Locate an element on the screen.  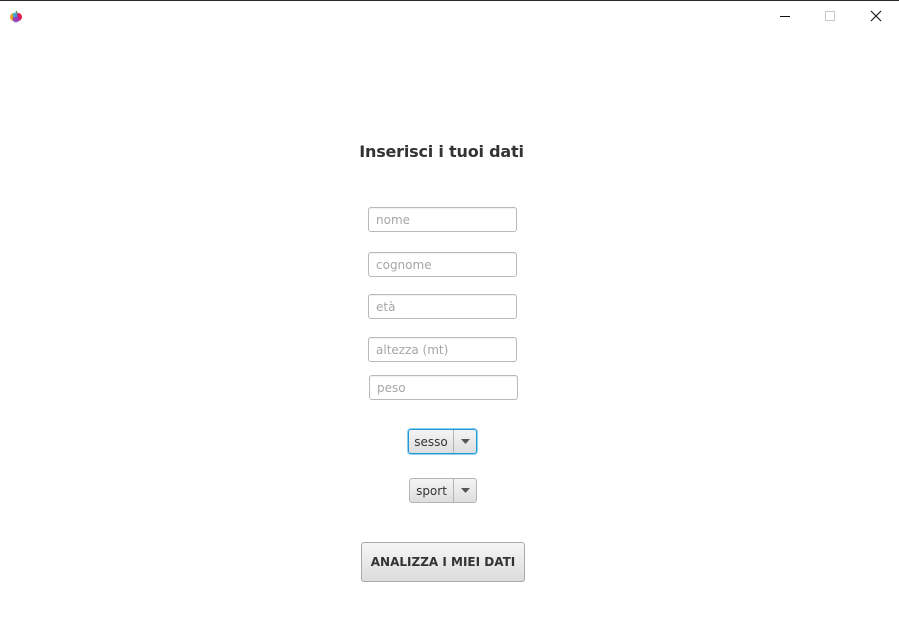
peso-input is located at coordinates (443, 387).